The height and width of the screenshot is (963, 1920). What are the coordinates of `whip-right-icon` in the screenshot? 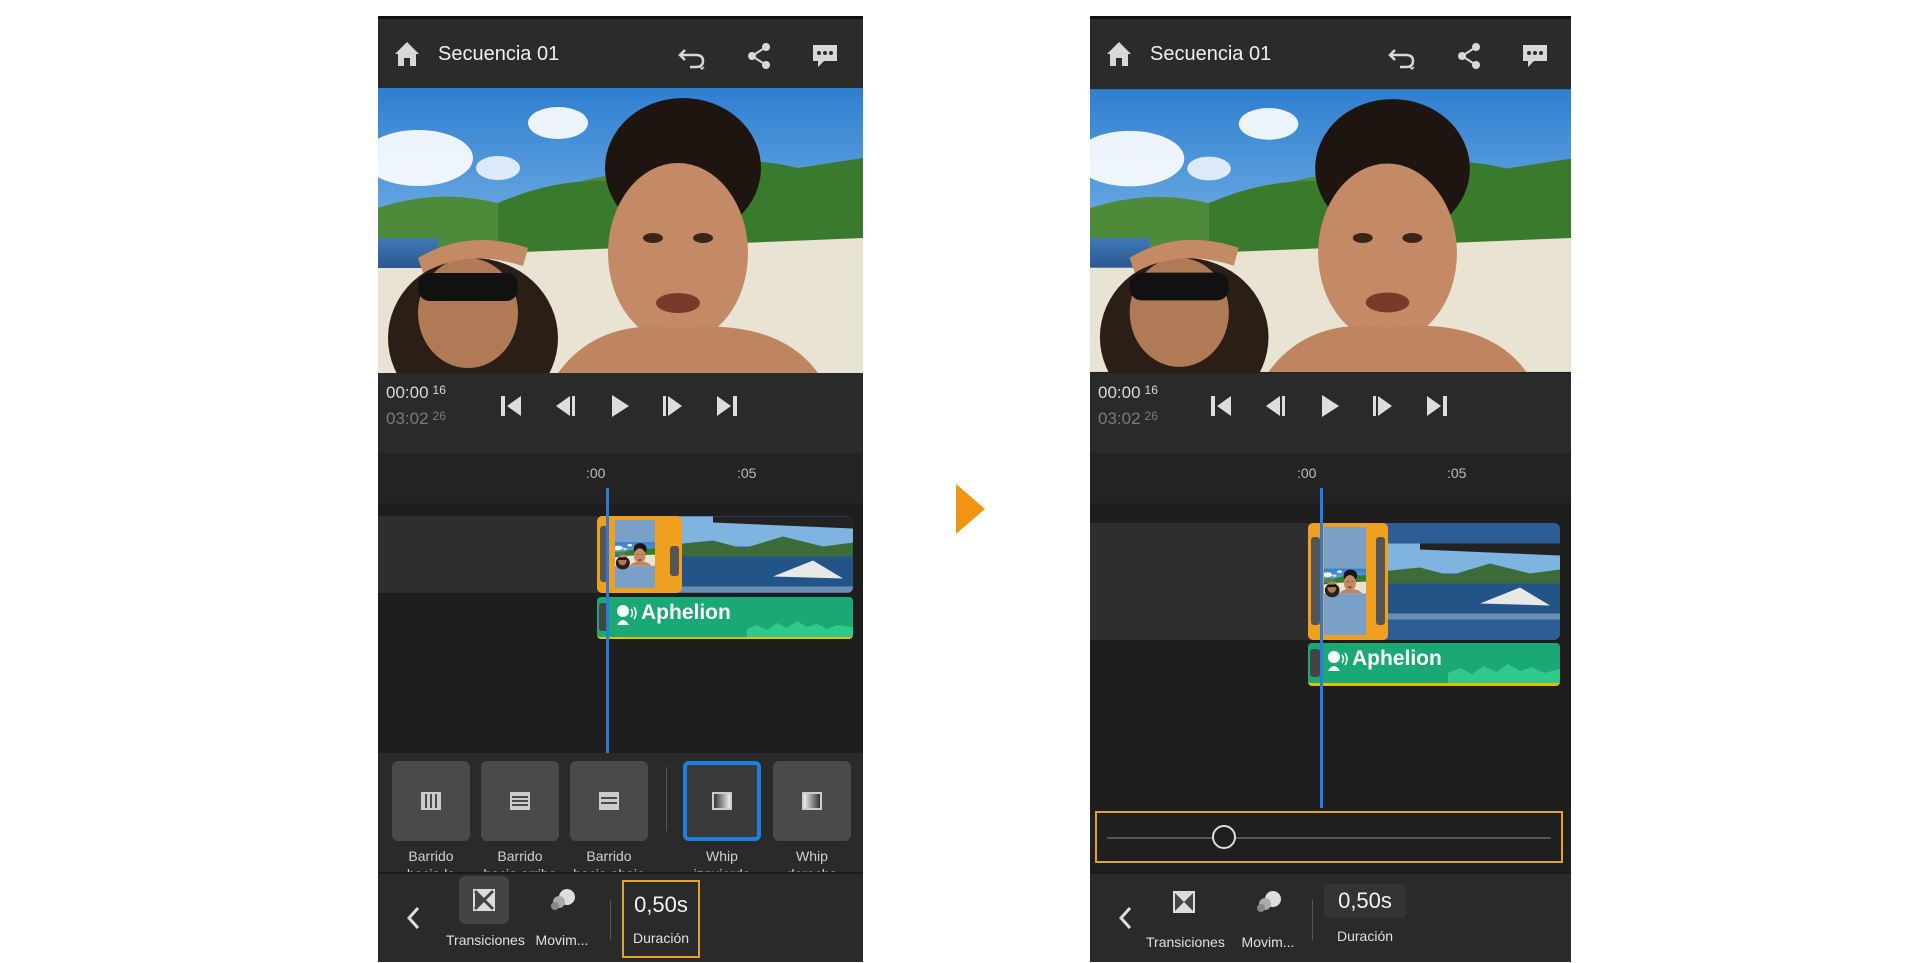 It's located at (812, 801).